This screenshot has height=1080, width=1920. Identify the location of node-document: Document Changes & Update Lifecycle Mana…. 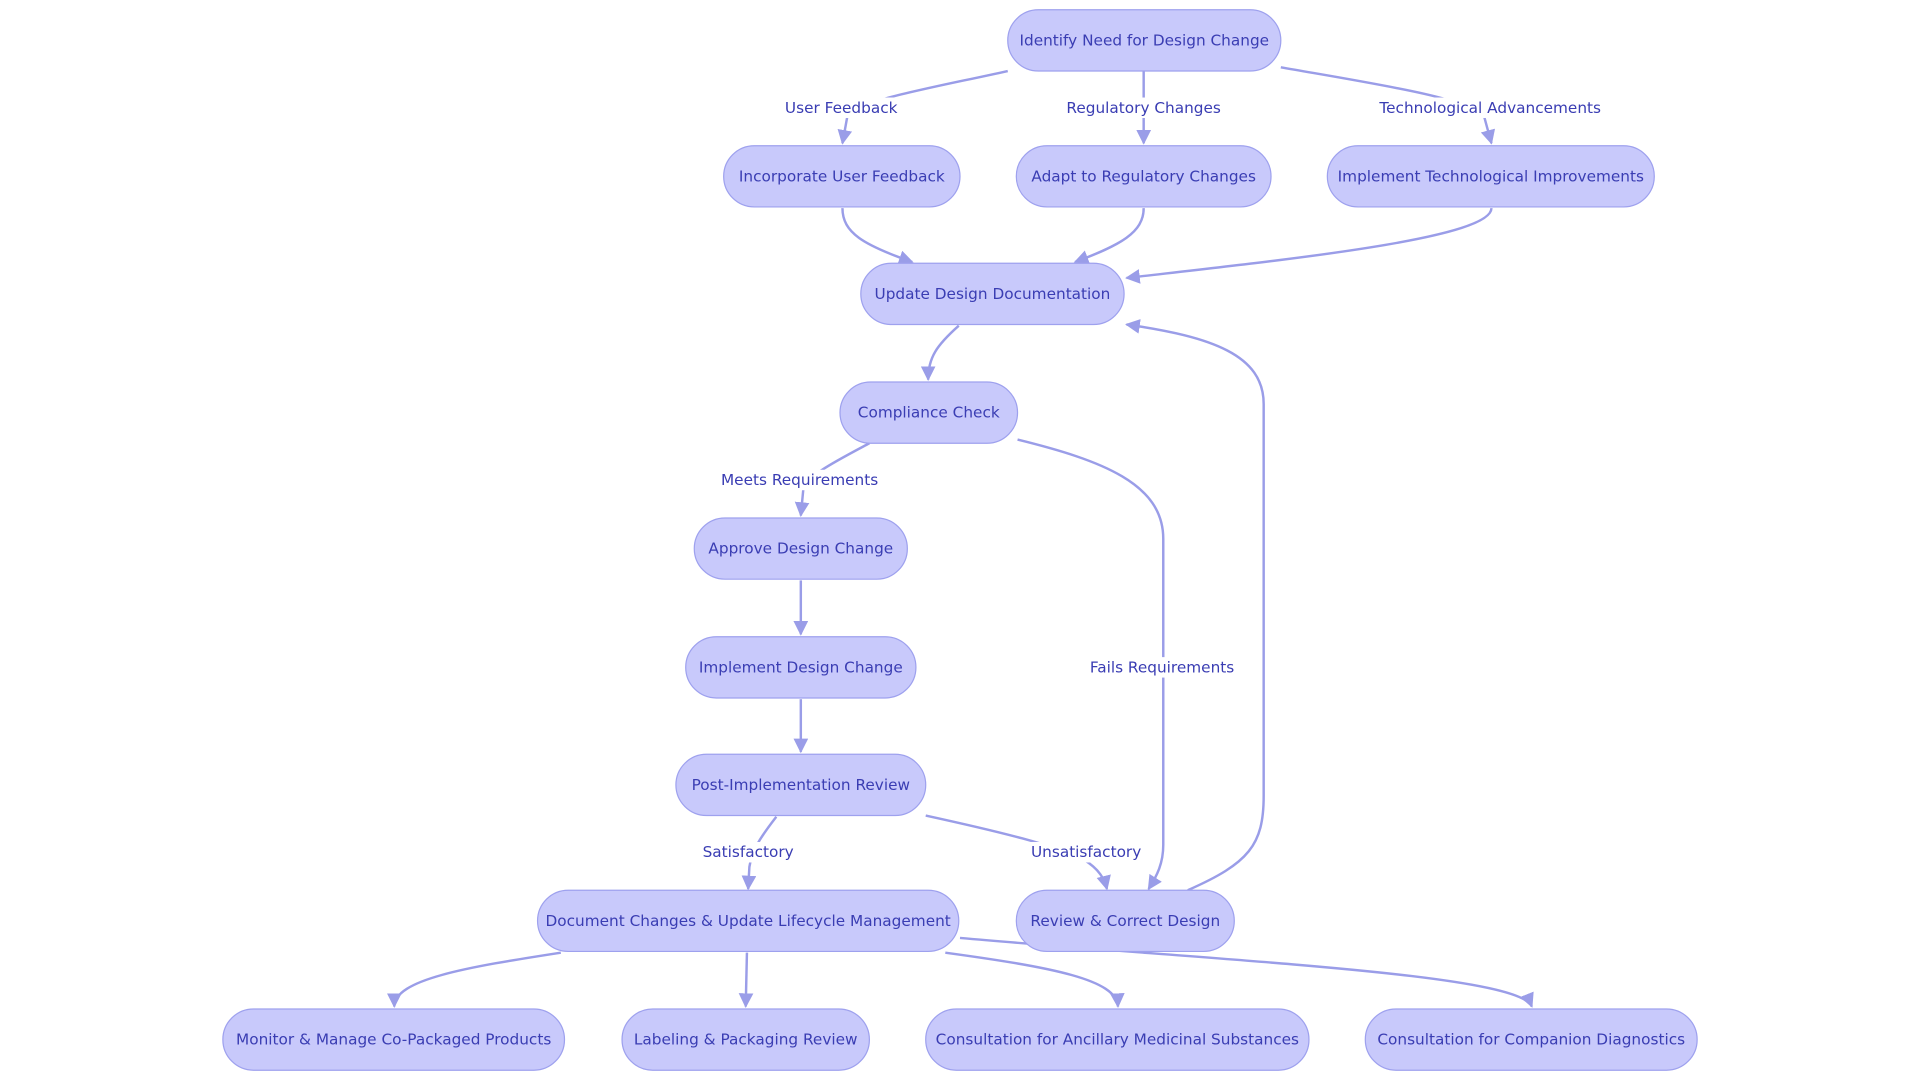
(748, 921).